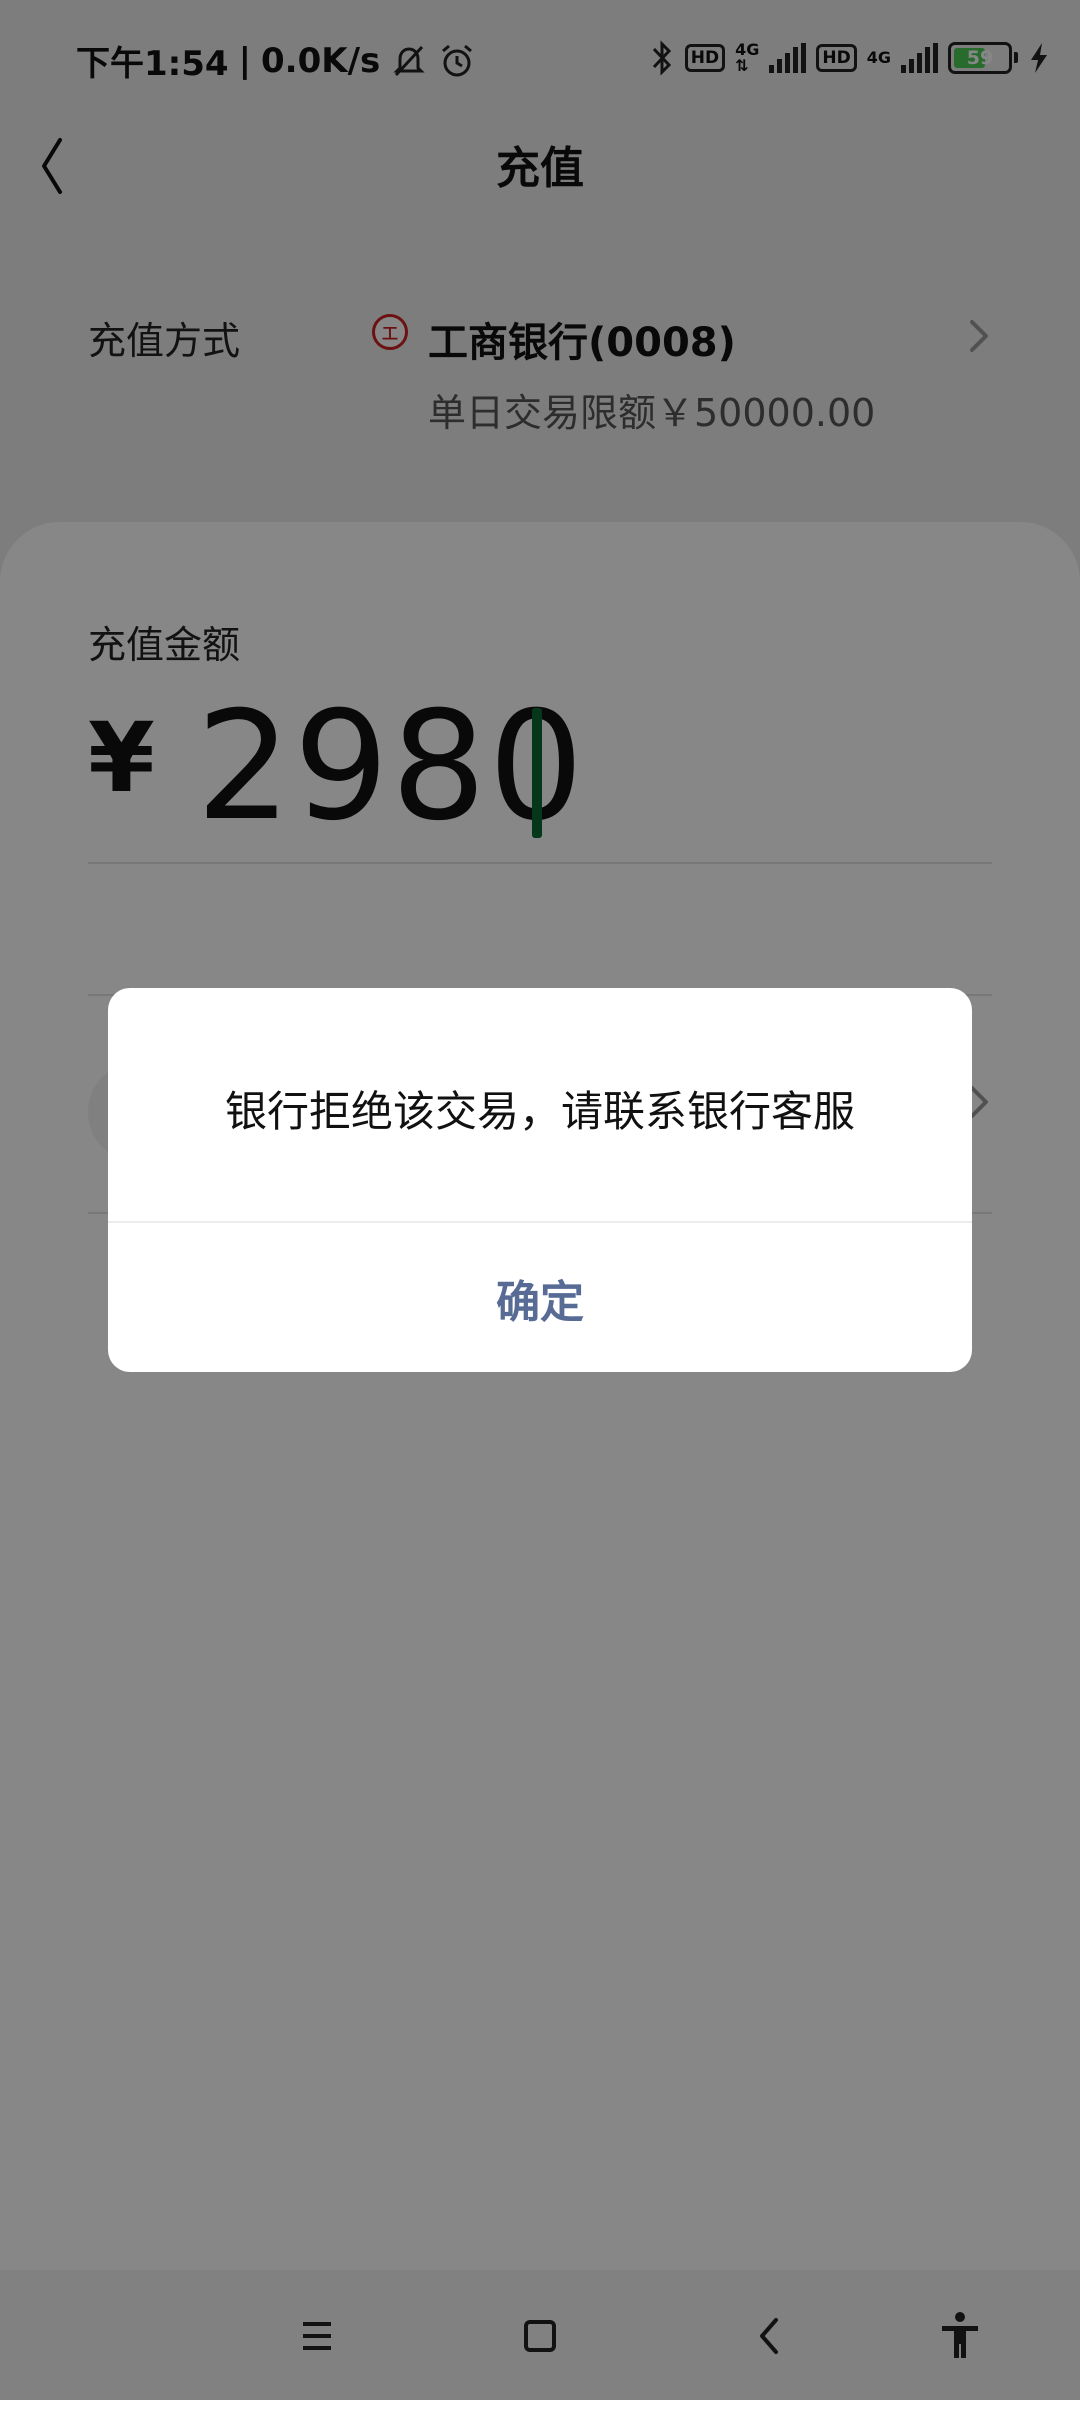  I want to click on dialog-message: 银行拒绝该交易，请联系银行客服, so click(539, 1111).